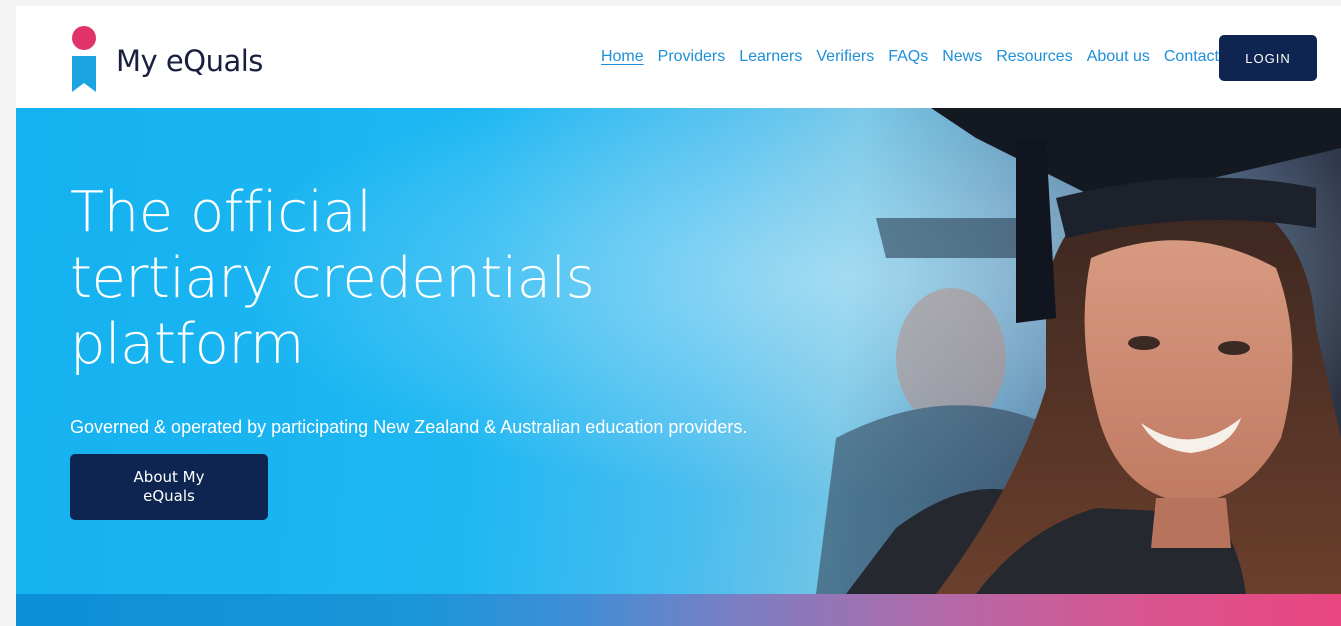 This screenshot has width=1341, height=626. I want to click on nav-link-about-us: About us, so click(1118, 57).